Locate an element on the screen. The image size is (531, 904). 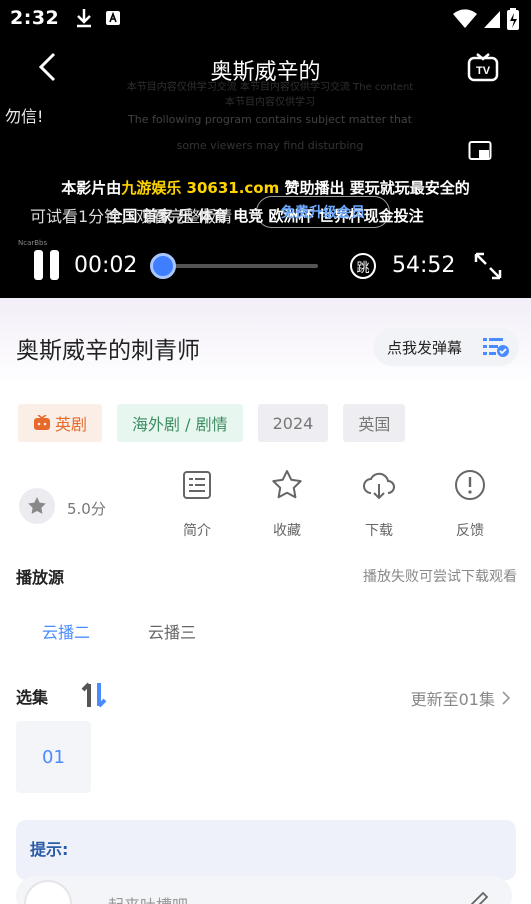
video-frame-text: some viewers may find disturbing is located at coordinates (270, 145).